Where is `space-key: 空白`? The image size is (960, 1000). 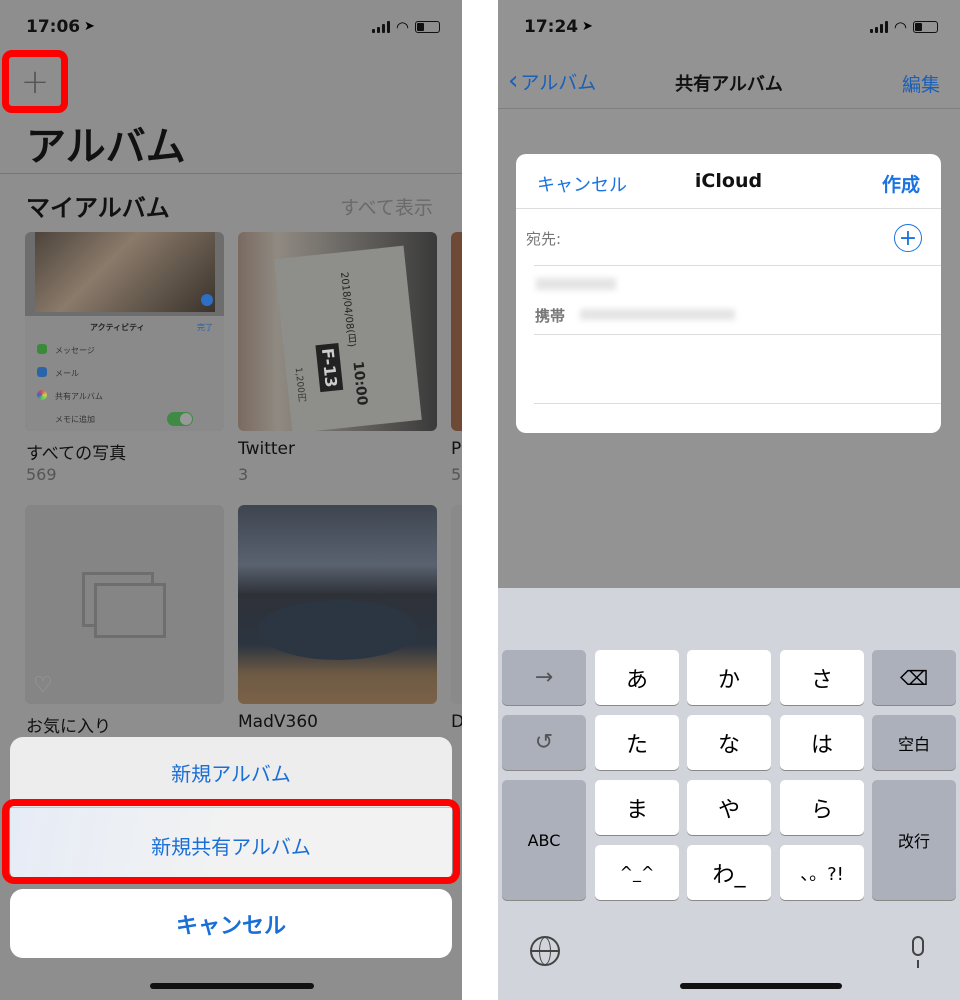 space-key: 空白 is located at coordinates (914, 742).